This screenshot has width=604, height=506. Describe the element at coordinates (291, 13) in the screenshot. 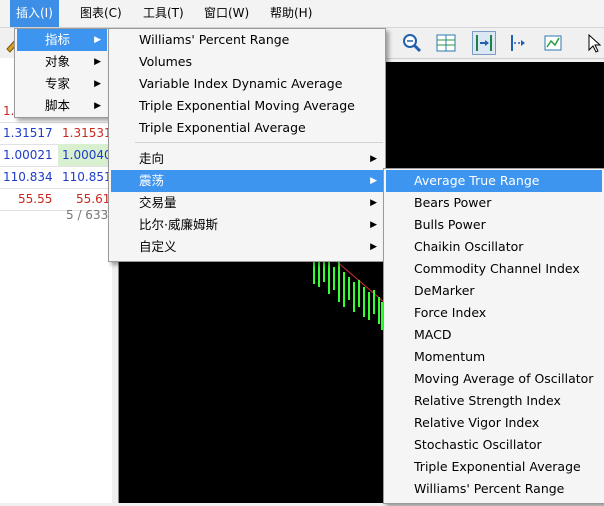

I see `menu-help: 帮助(H)` at that location.